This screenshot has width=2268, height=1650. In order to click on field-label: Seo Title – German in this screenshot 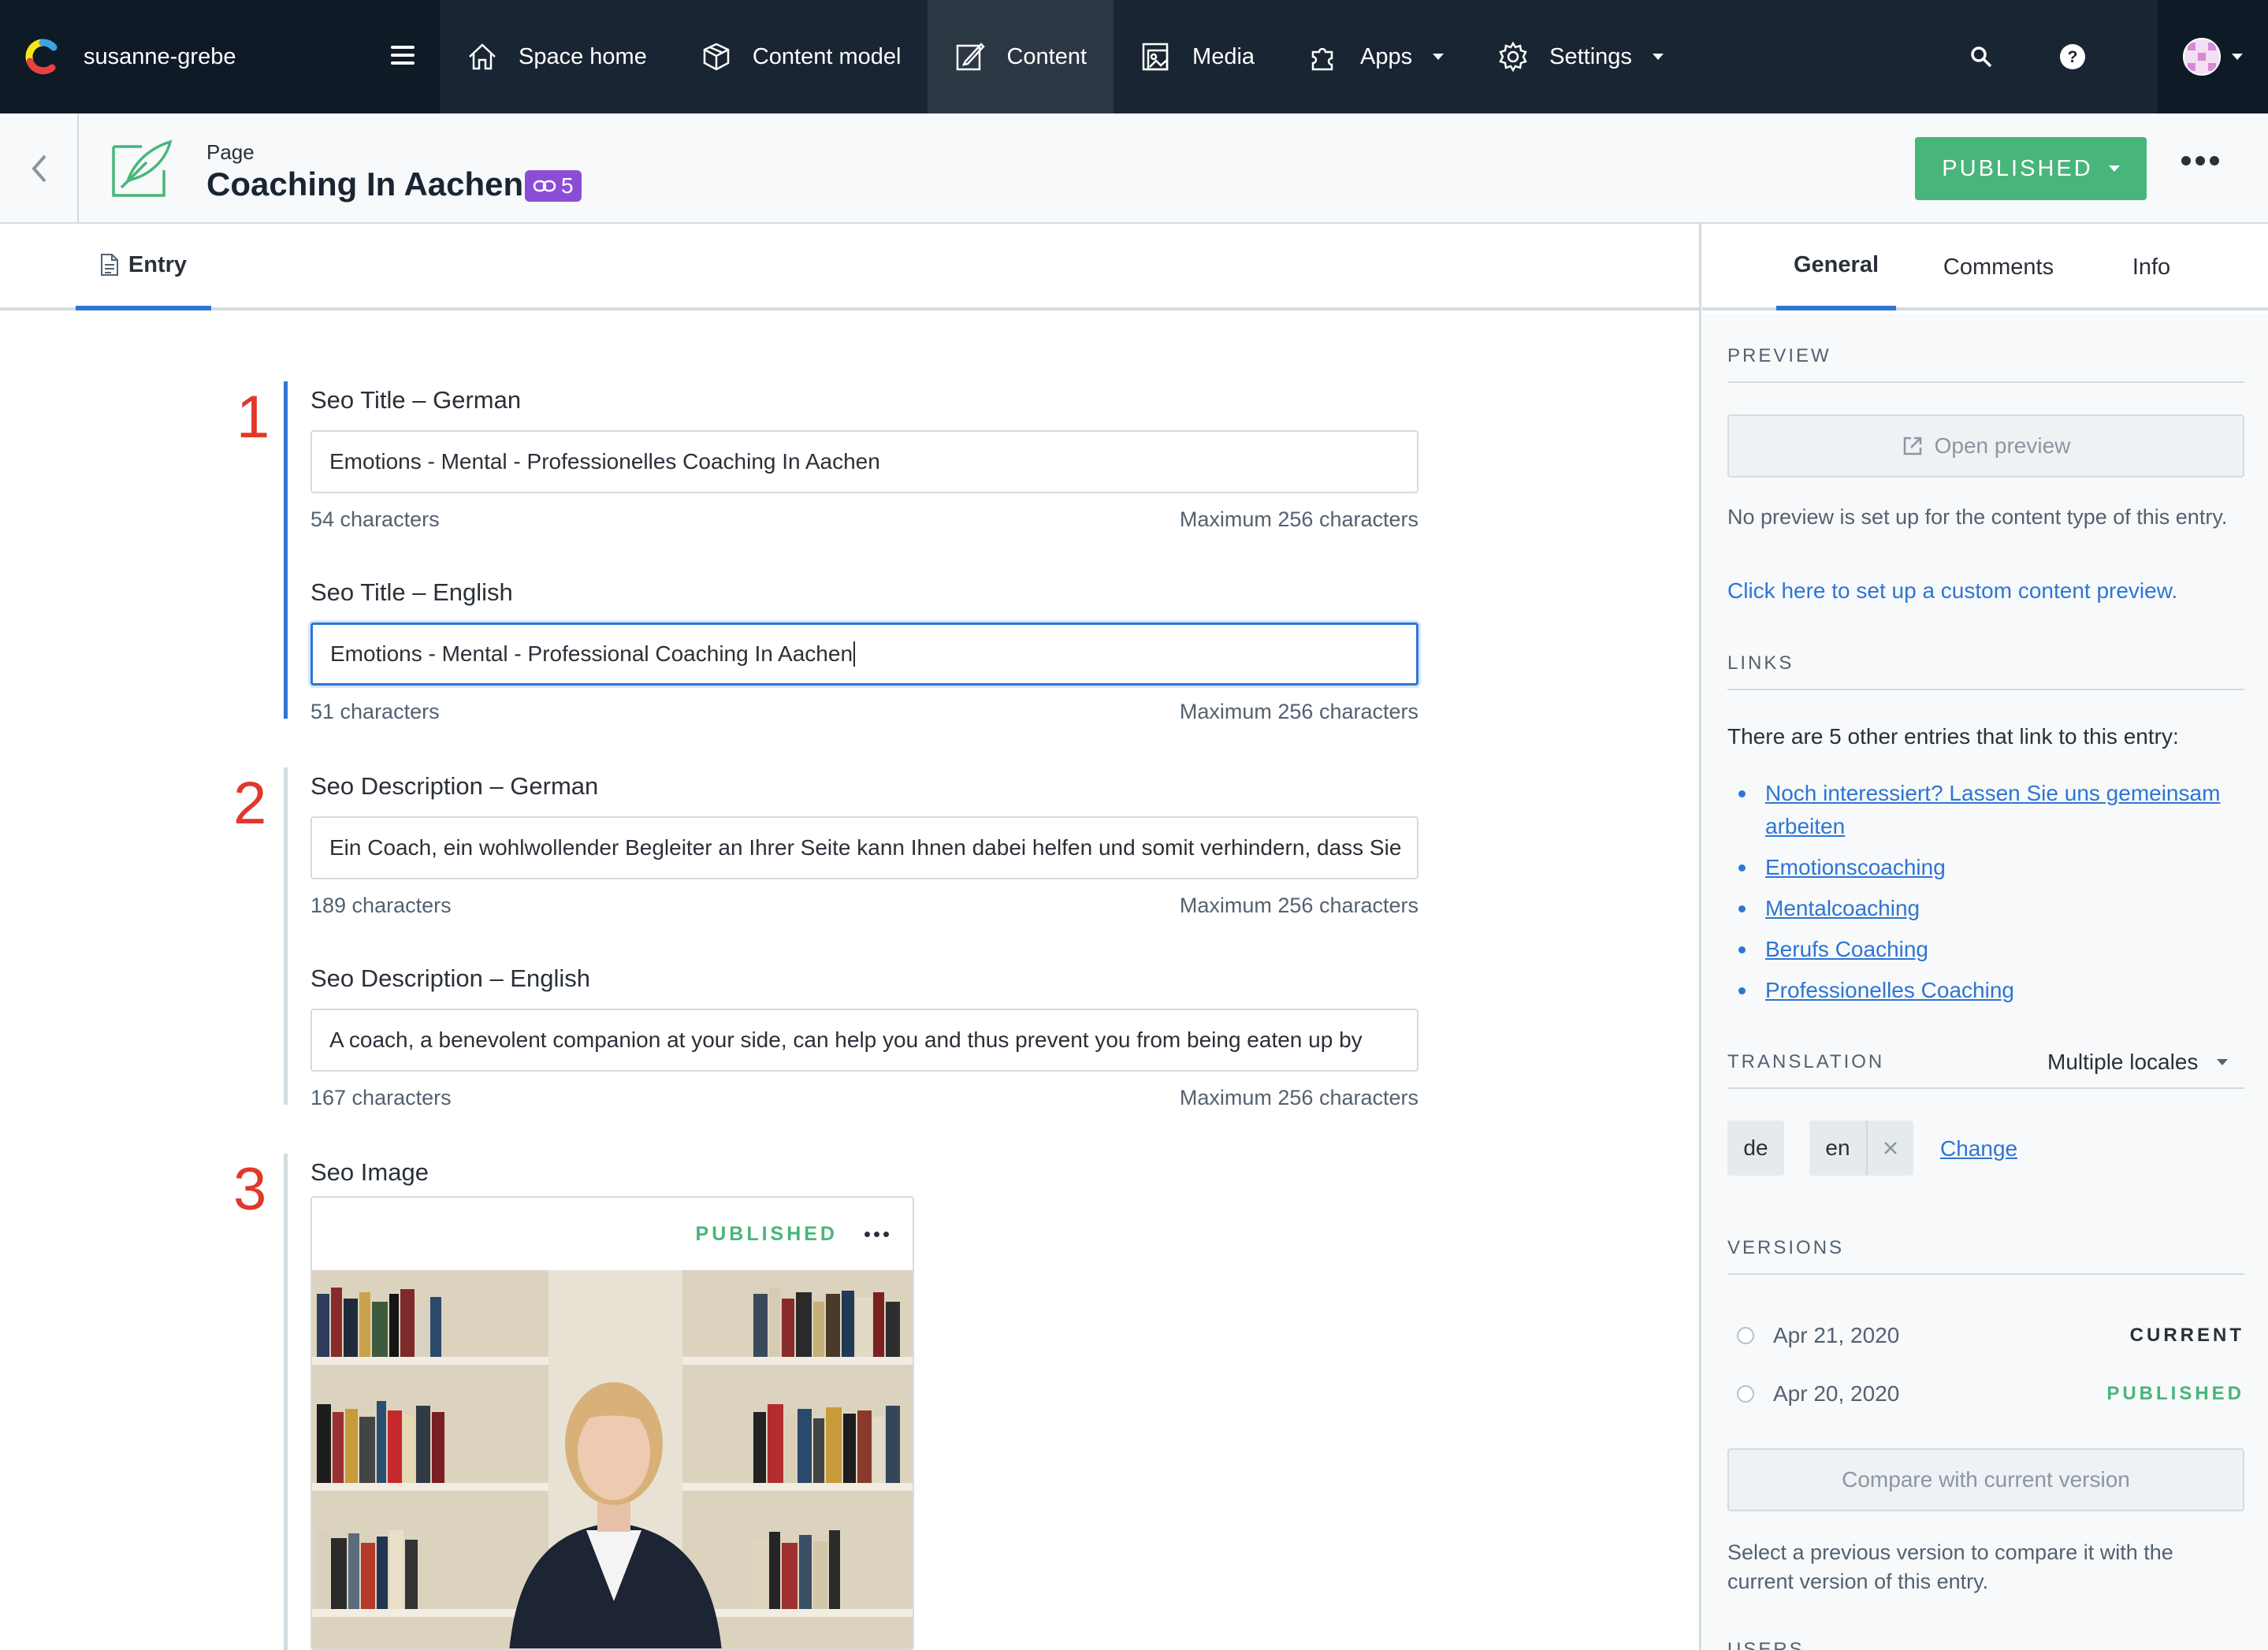, I will do `click(416, 400)`.